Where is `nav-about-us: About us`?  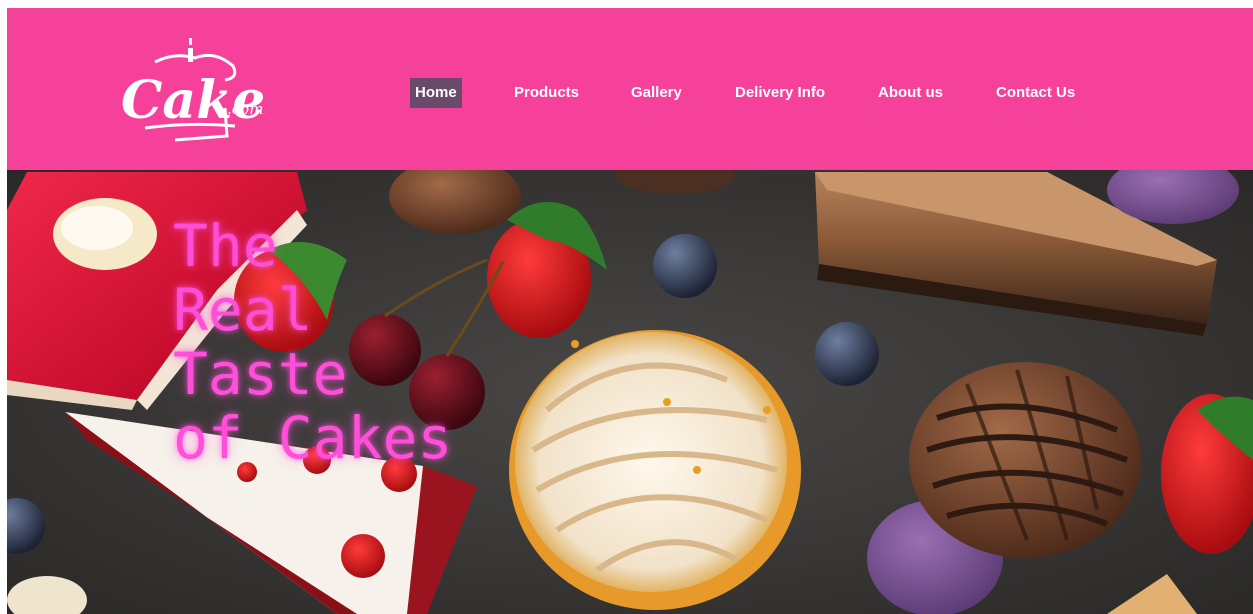 nav-about-us: About us is located at coordinates (910, 93).